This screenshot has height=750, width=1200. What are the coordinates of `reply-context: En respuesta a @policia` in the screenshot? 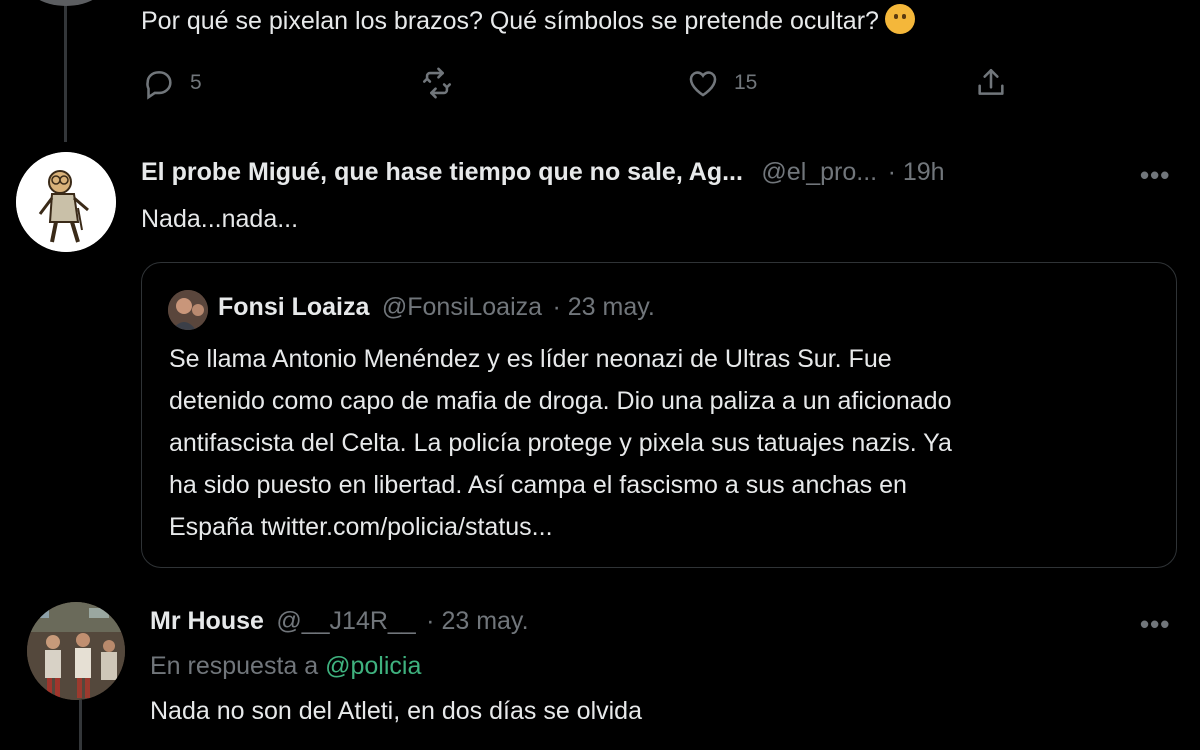 It's located at (285, 666).